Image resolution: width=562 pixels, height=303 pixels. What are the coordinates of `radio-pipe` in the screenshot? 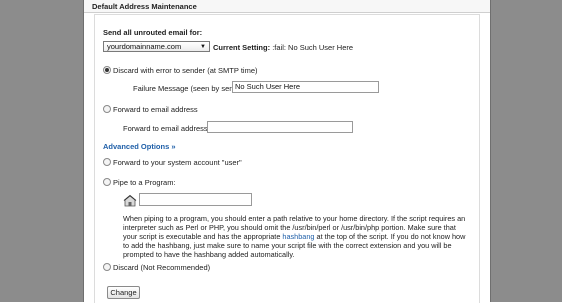 It's located at (107, 182).